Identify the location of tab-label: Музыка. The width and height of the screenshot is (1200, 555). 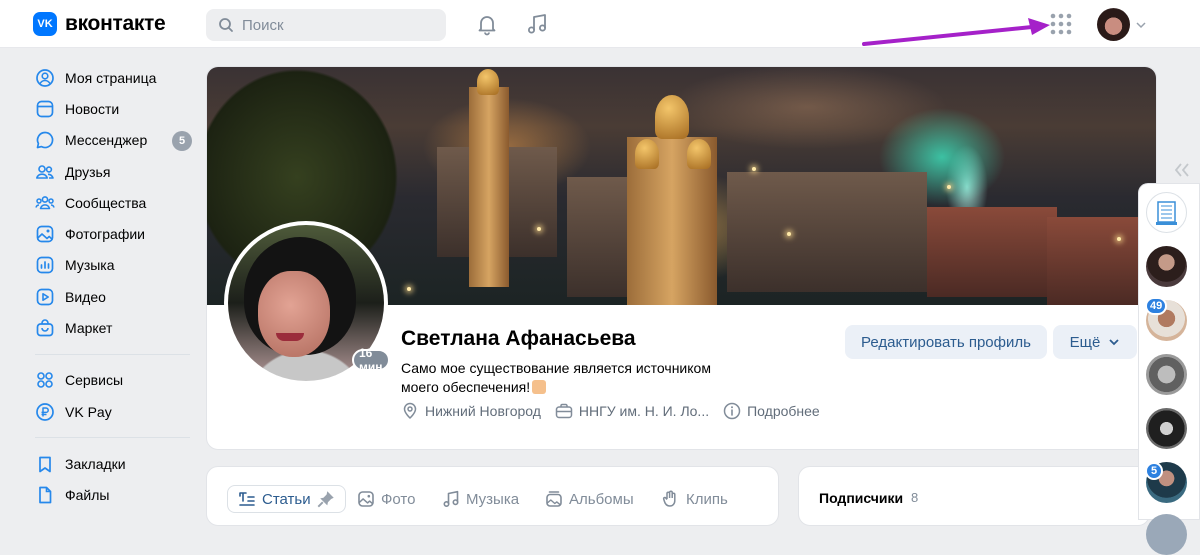
(493, 499).